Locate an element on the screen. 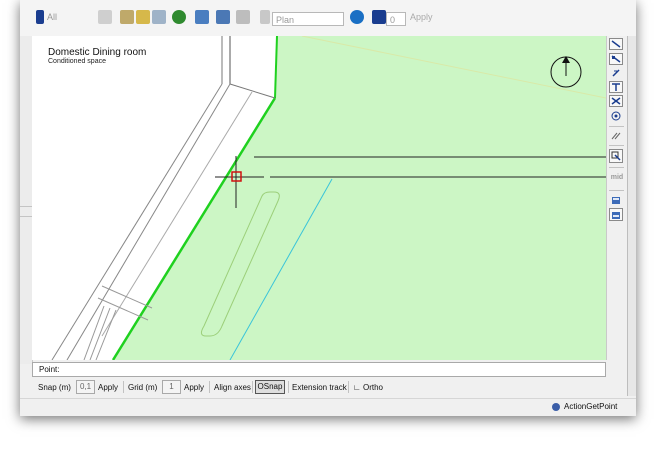 This screenshot has width=671, height=452. status-bar: ActionGetPoint is located at coordinates (328, 407).